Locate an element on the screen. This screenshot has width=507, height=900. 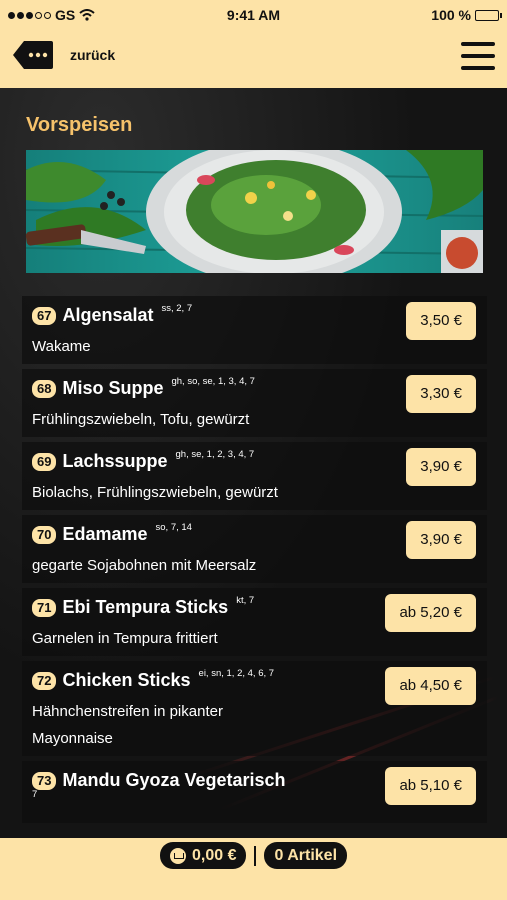
item-allergens: gh, se, 1, 2, 3, 4, 7 is located at coordinates (215, 454).